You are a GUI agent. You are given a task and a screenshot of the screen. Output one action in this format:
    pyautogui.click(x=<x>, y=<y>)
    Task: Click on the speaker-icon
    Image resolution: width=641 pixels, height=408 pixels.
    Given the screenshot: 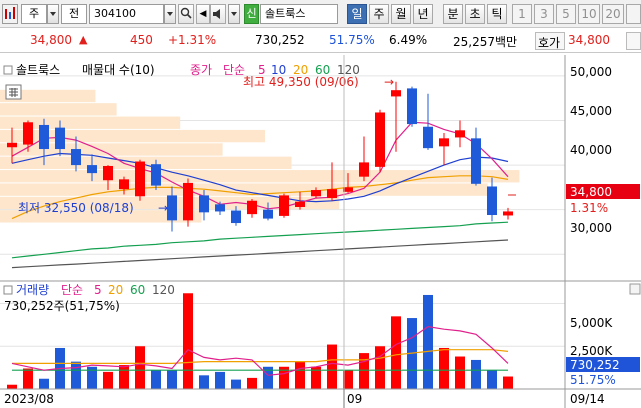 What is the action you would take?
    pyautogui.click(x=216, y=14)
    